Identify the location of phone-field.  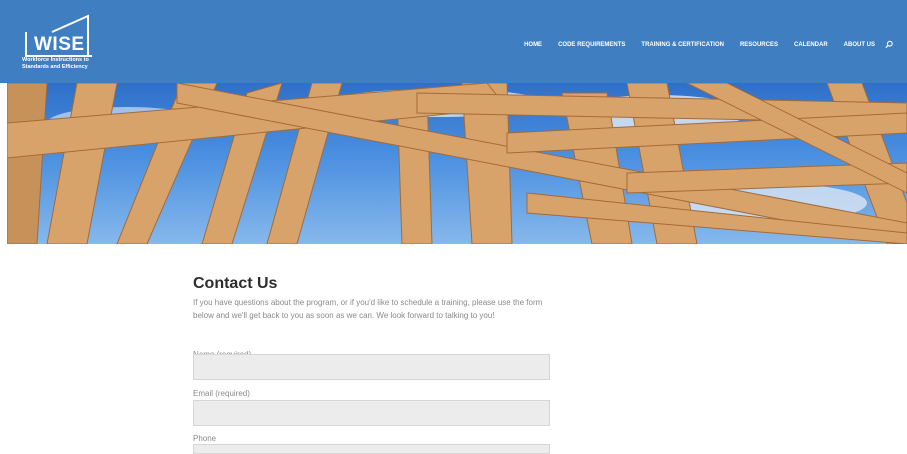
(371, 449).